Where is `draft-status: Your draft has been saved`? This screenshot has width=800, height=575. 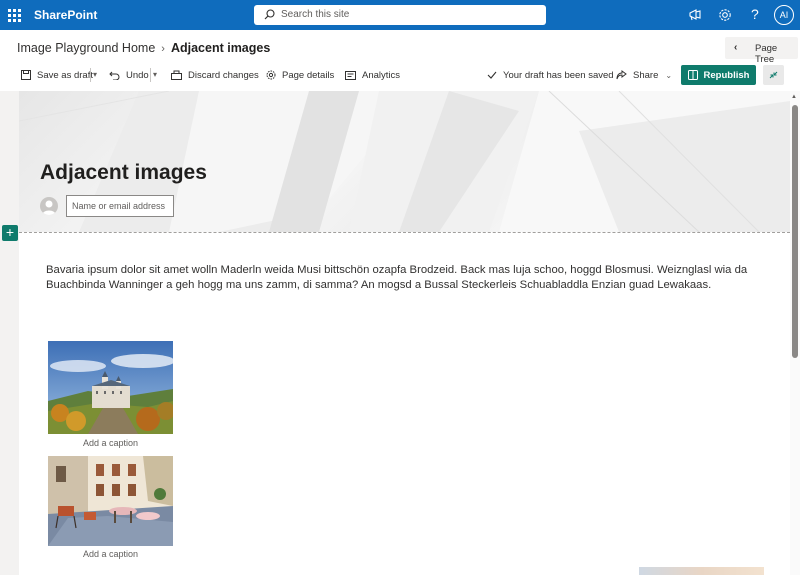 draft-status: Your draft has been saved is located at coordinates (550, 75).